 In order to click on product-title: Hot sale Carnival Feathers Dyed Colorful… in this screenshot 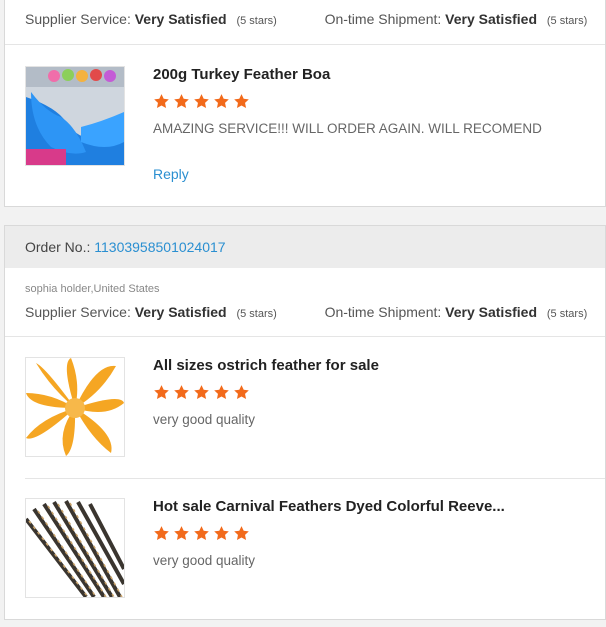, I will do `click(329, 506)`.